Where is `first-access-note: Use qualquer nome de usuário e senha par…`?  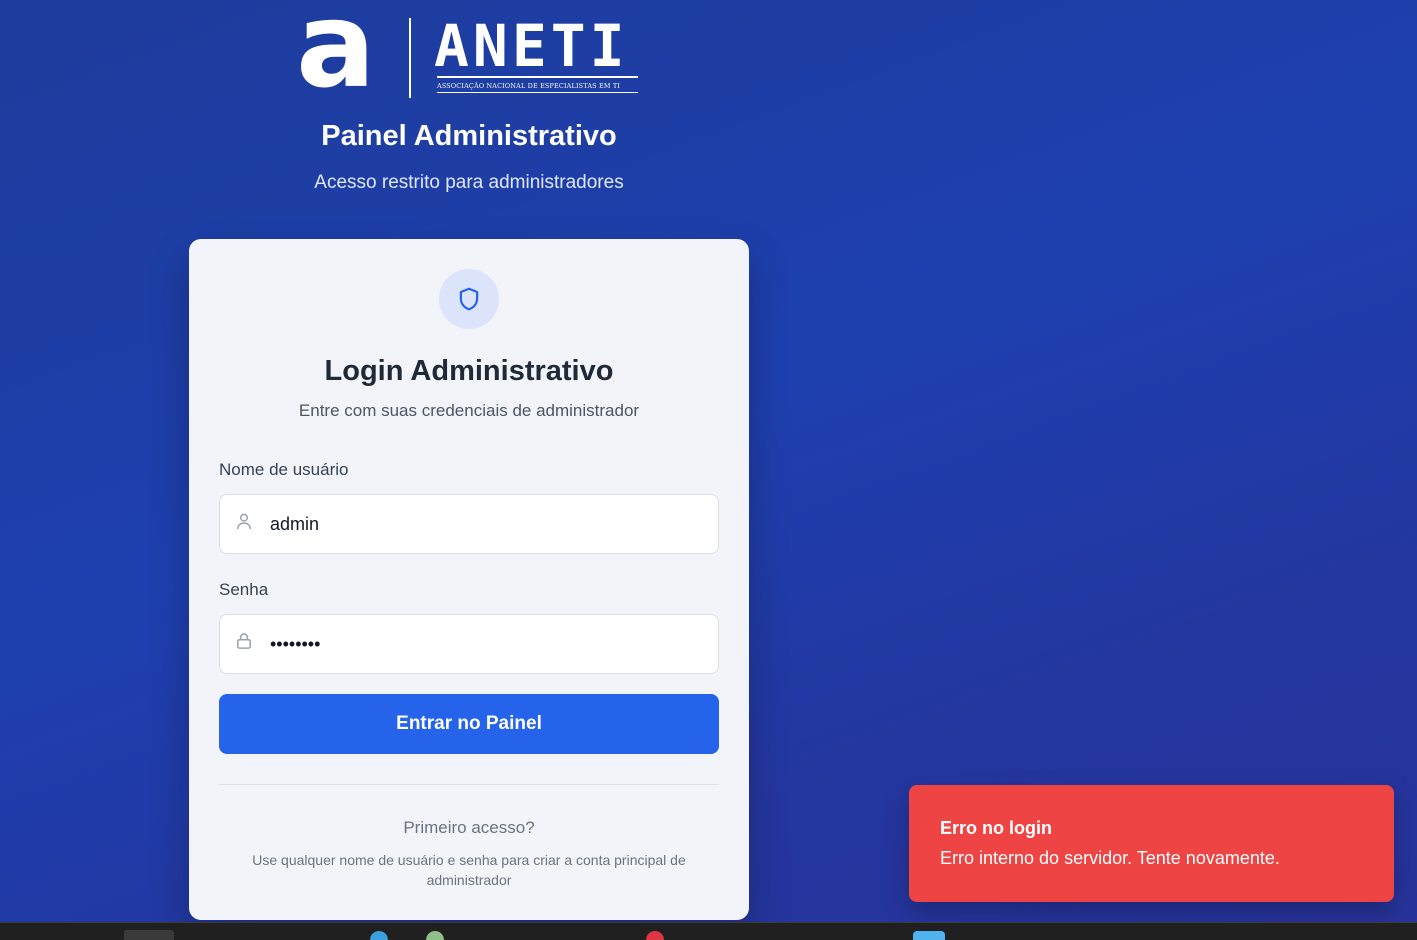
first-access-note: Use qualquer nome de usuário e senha par… is located at coordinates (469, 870).